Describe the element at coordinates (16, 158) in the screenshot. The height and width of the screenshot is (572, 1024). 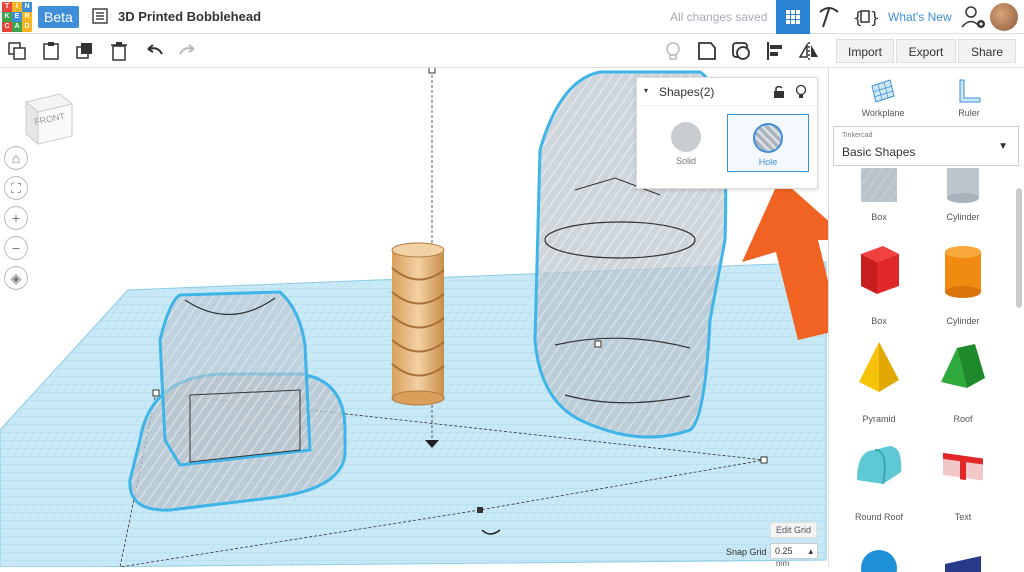
I see `home-view-button: ⌂` at that location.